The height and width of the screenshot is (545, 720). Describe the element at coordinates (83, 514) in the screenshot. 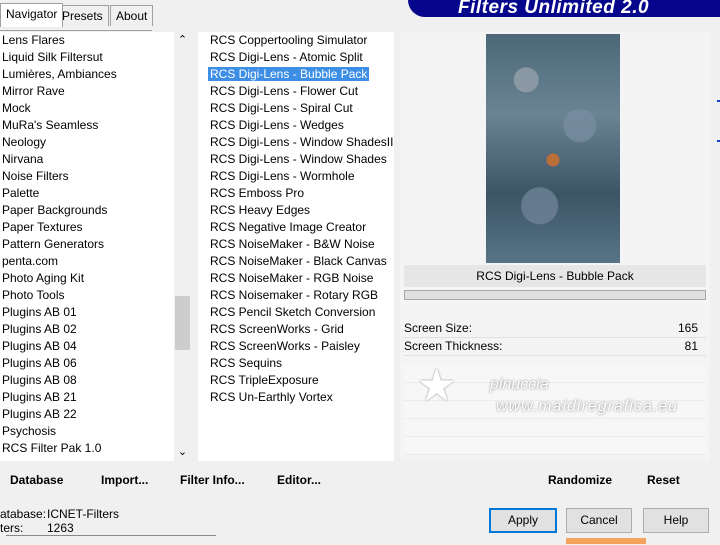

I see `database-value: ICNET-Filters` at that location.